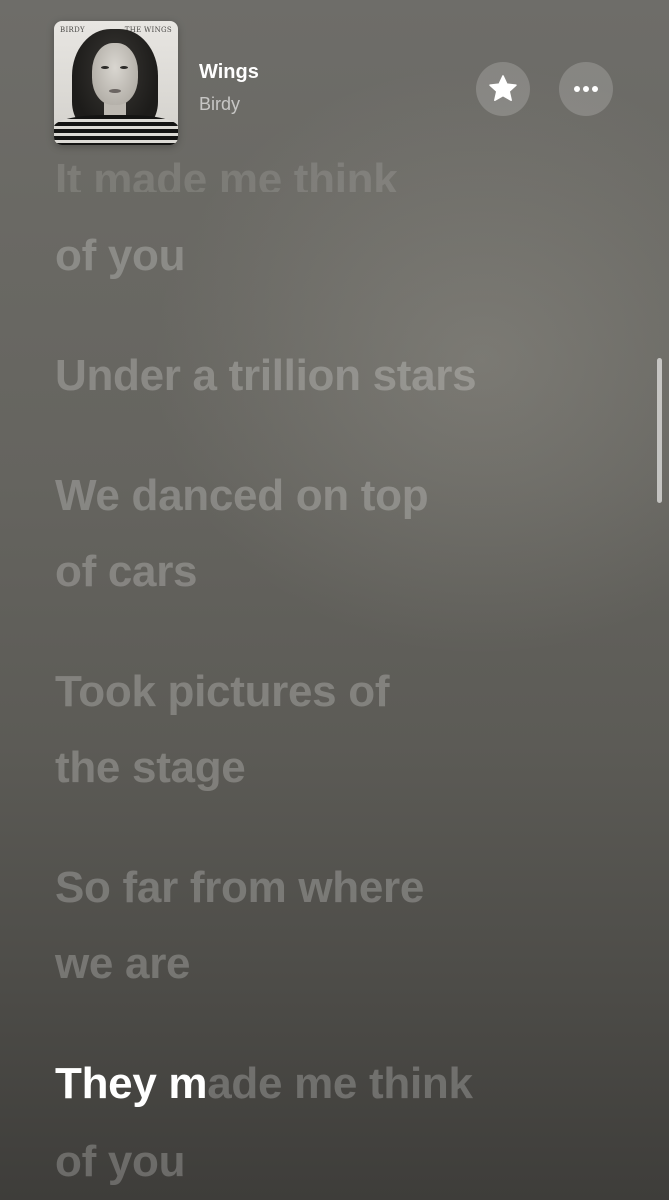 This screenshot has height=1200, width=669. Describe the element at coordinates (124, 67) in the screenshot. I see `artwork-eye-right` at that location.